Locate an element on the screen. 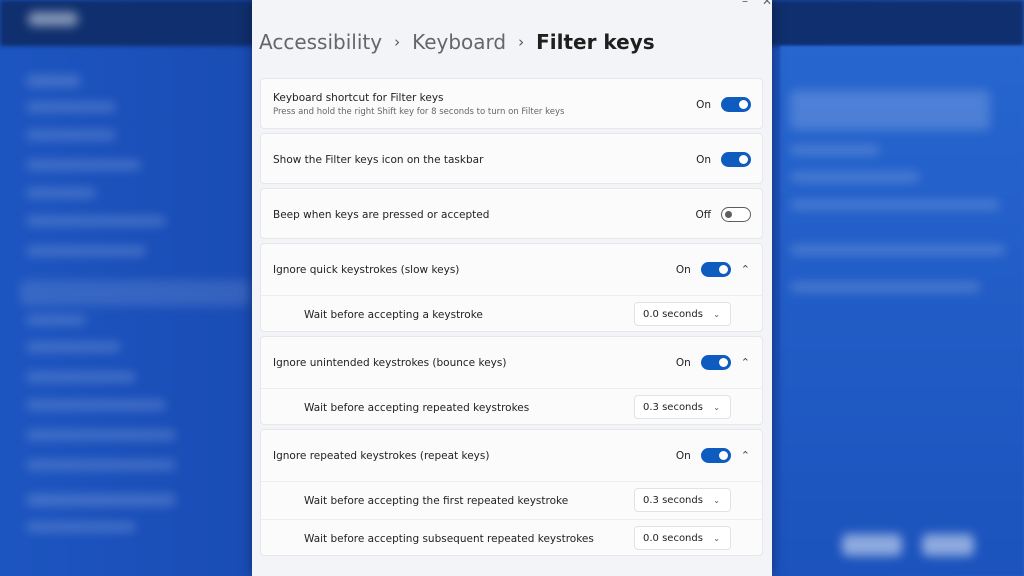 This screenshot has height=576, width=1024. close-button: ✕ is located at coordinates (767, 4).